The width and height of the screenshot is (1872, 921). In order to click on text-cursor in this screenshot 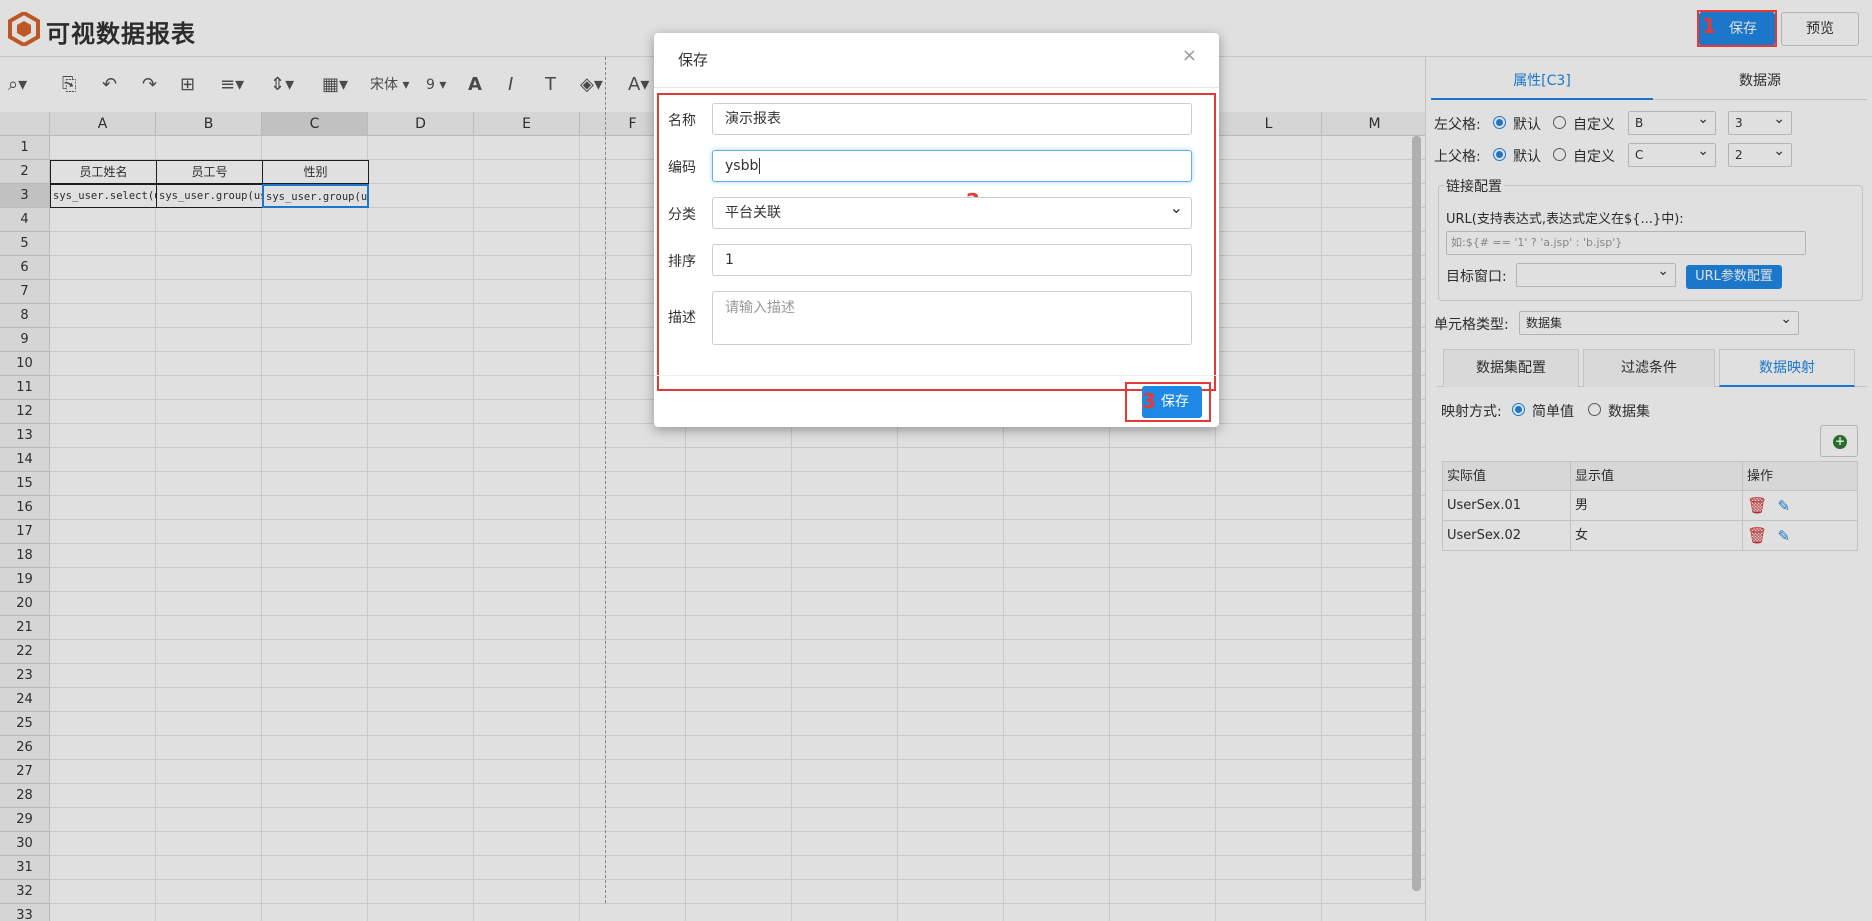, I will do `click(760, 166)`.